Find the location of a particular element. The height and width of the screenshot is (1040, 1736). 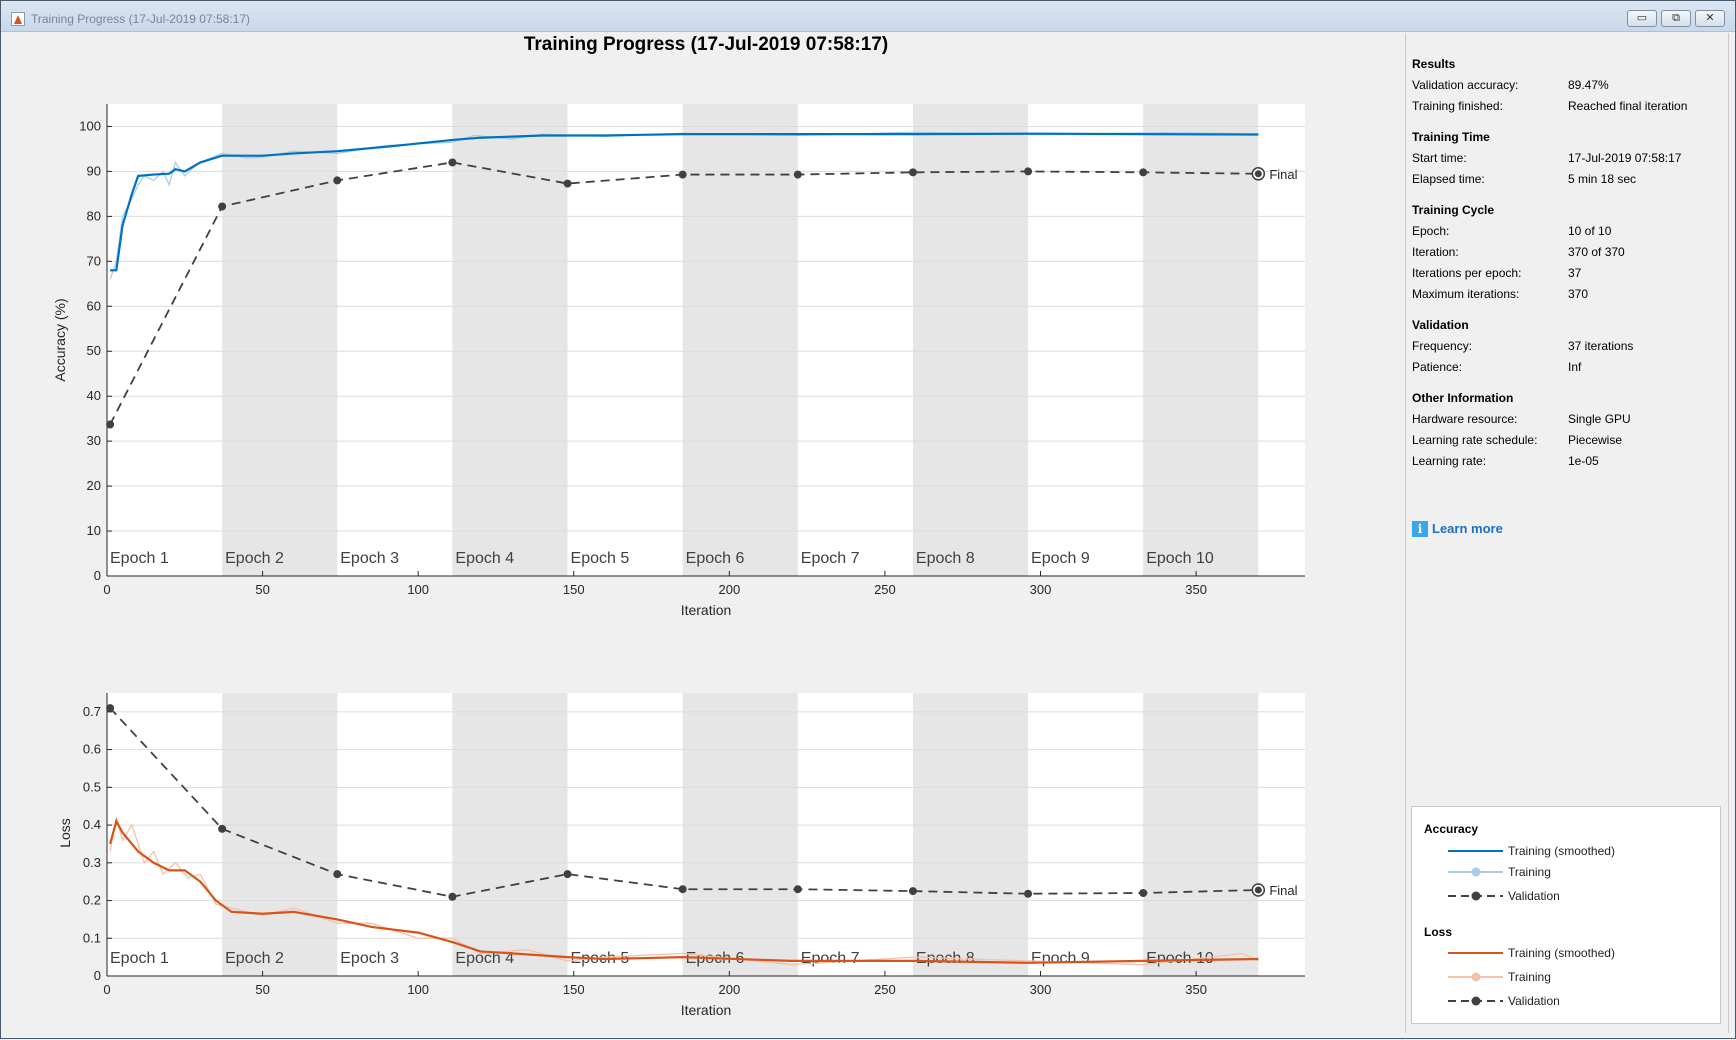

epoch-label: Epoch 5 is located at coordinates (600, 558).